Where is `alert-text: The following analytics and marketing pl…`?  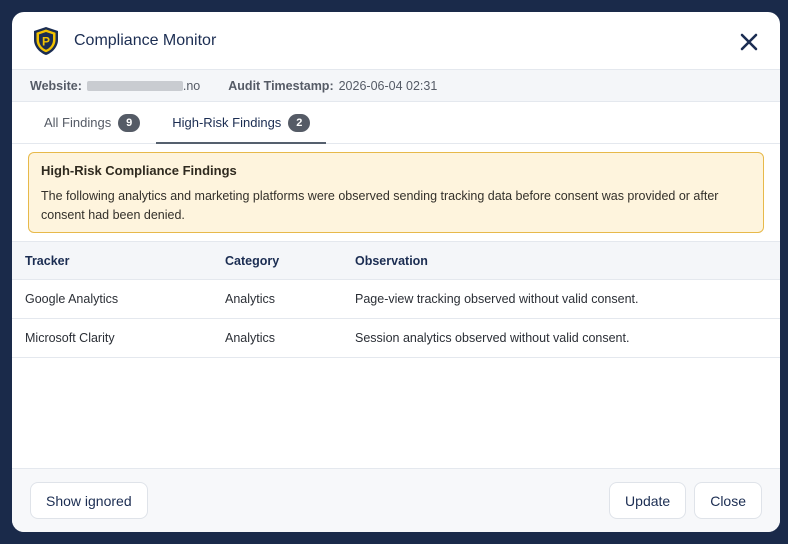 alert-text: The following analytics and marketing pl… is located at coordinates (380, 205).